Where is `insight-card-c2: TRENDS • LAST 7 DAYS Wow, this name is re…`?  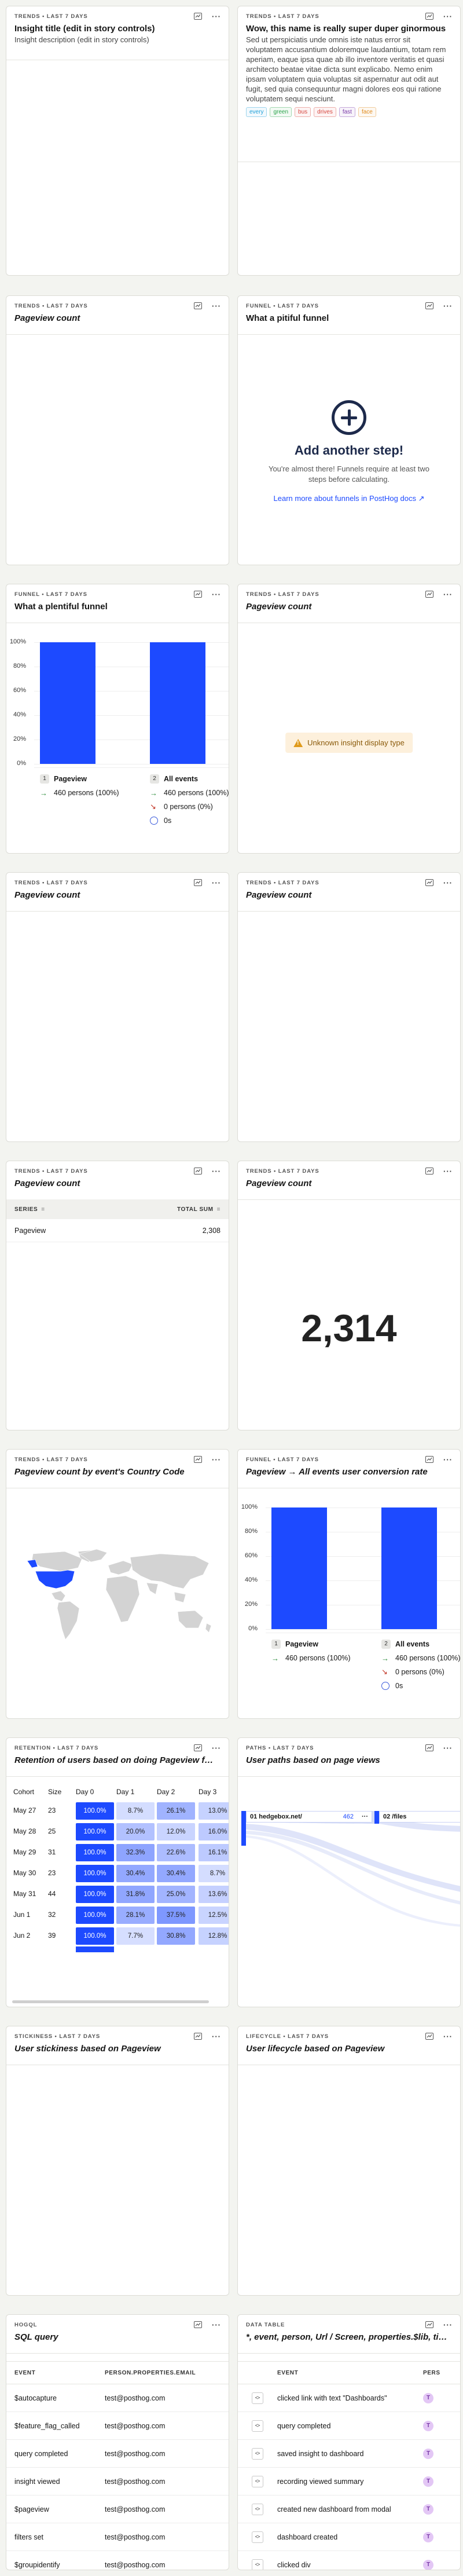 insight-card-c2: TRENDS • LAST 7 DAYS Wow, this name is re… is located at coordinates (349, 141).